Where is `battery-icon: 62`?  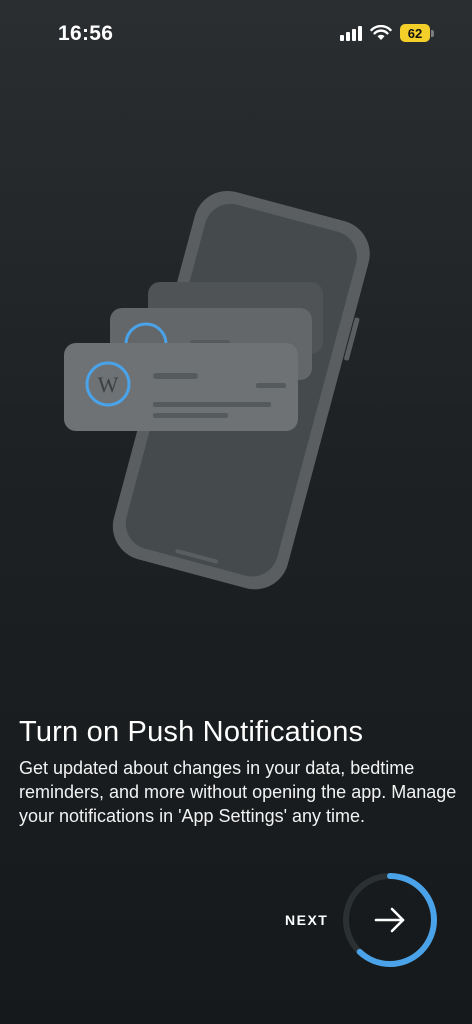
battery-icon: 62 is located at coordinates (417, 33).